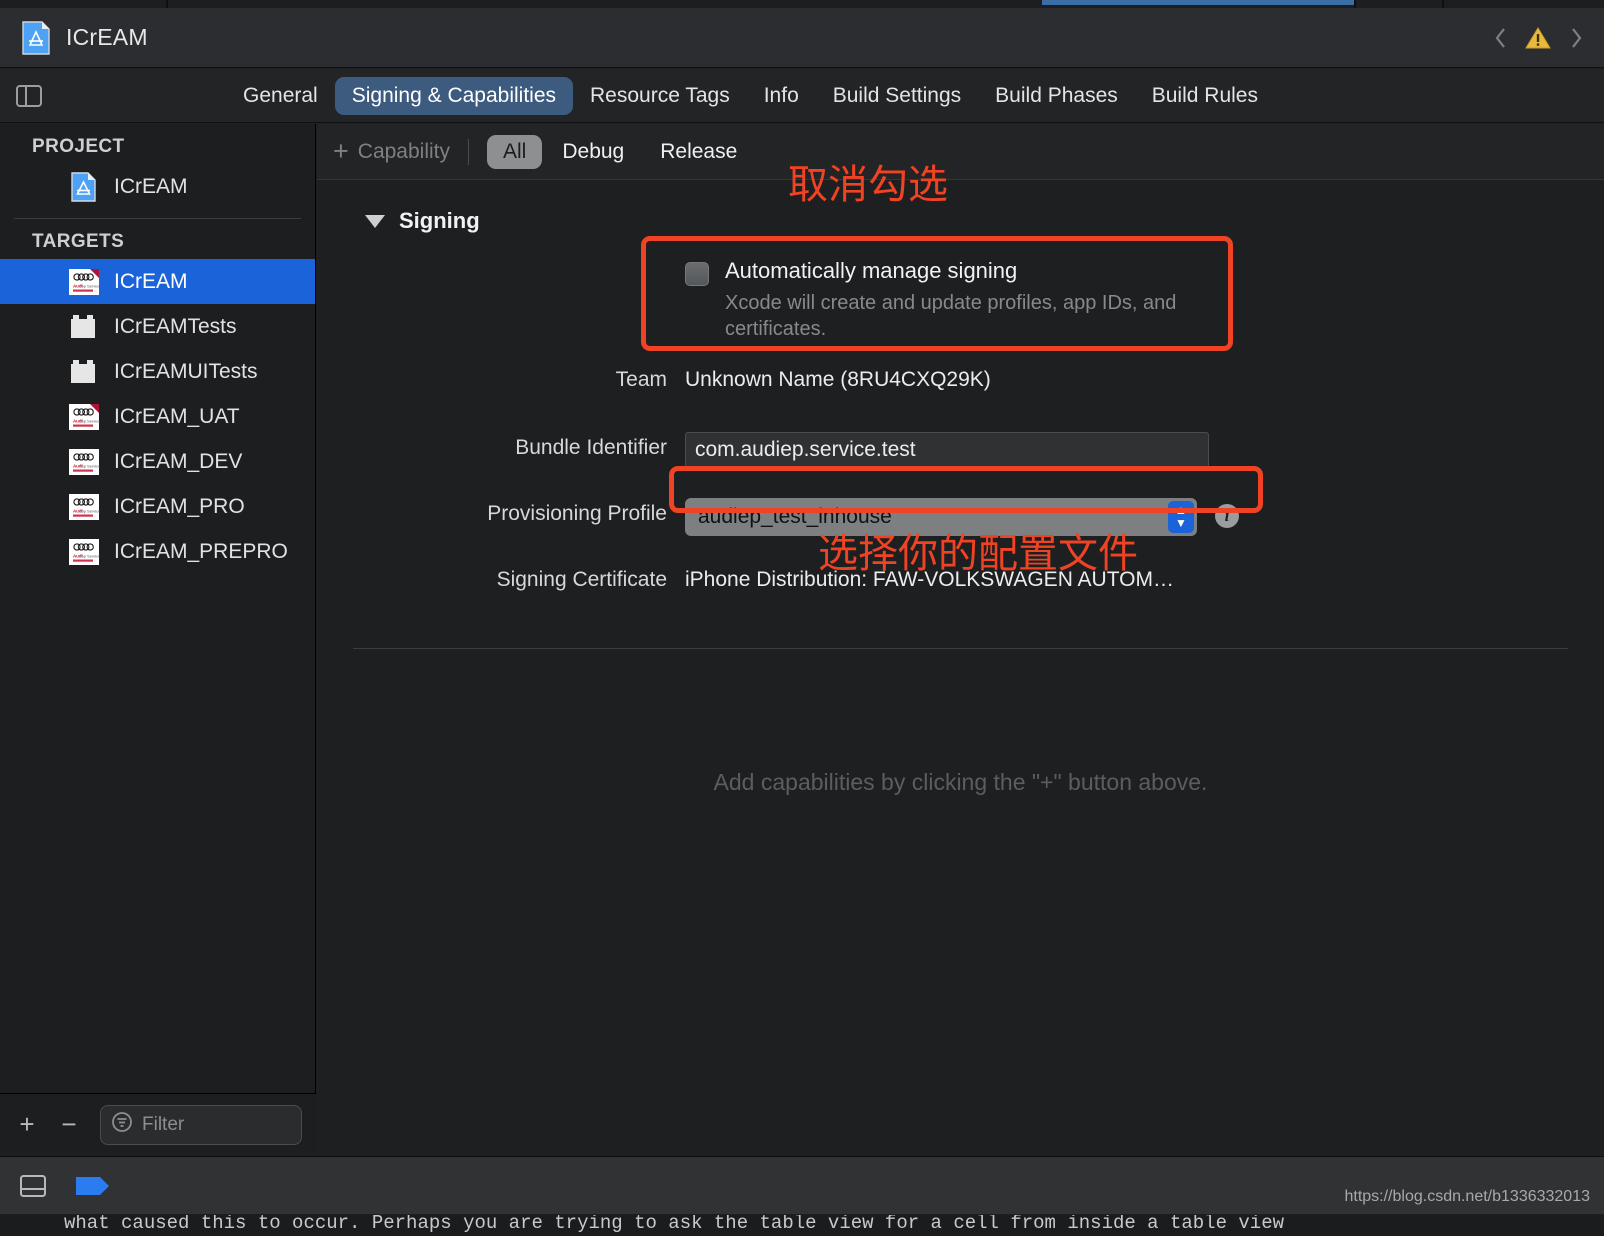 The image size is (1604, 1236). Describe the element at coordinates (375, 221) in the screenshot. I see `triangle-down-icon` at that location.